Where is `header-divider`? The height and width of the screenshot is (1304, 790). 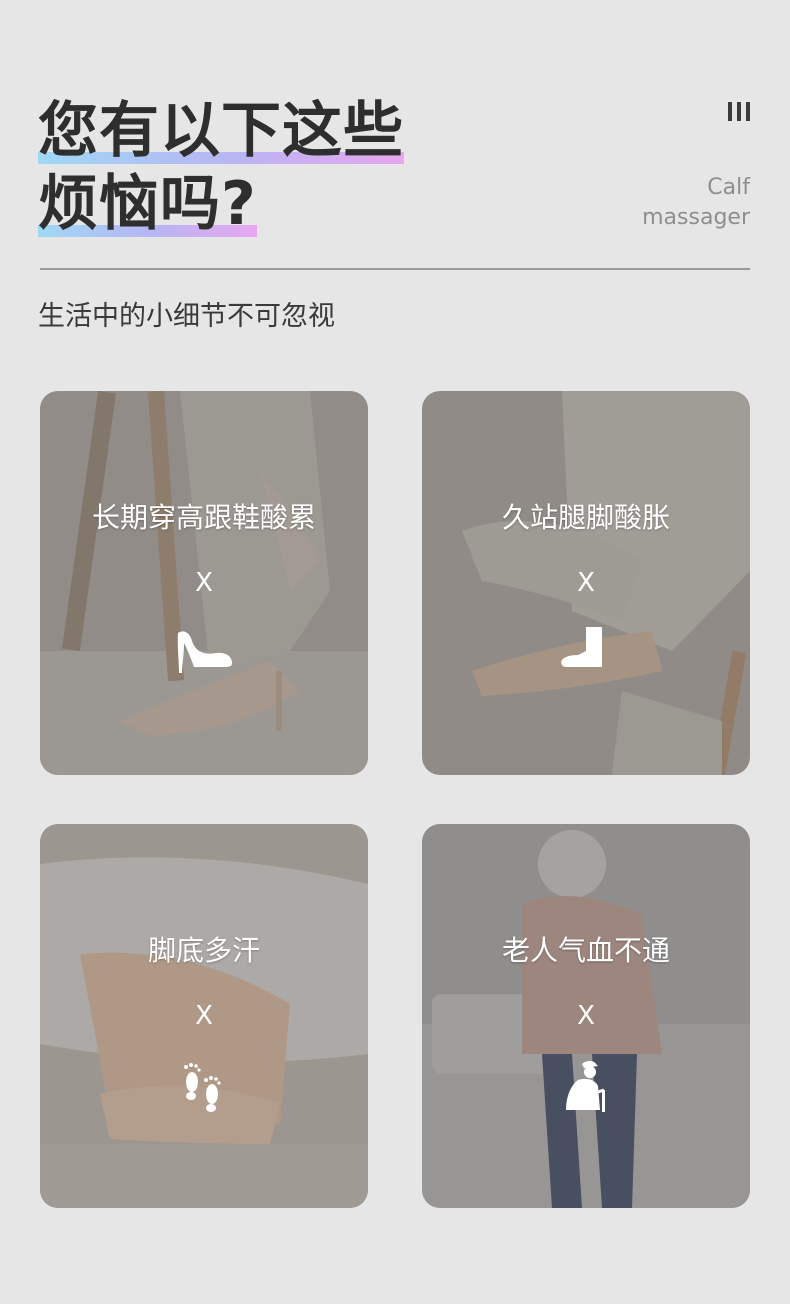 header-divider is located at coordinates (395, 269).